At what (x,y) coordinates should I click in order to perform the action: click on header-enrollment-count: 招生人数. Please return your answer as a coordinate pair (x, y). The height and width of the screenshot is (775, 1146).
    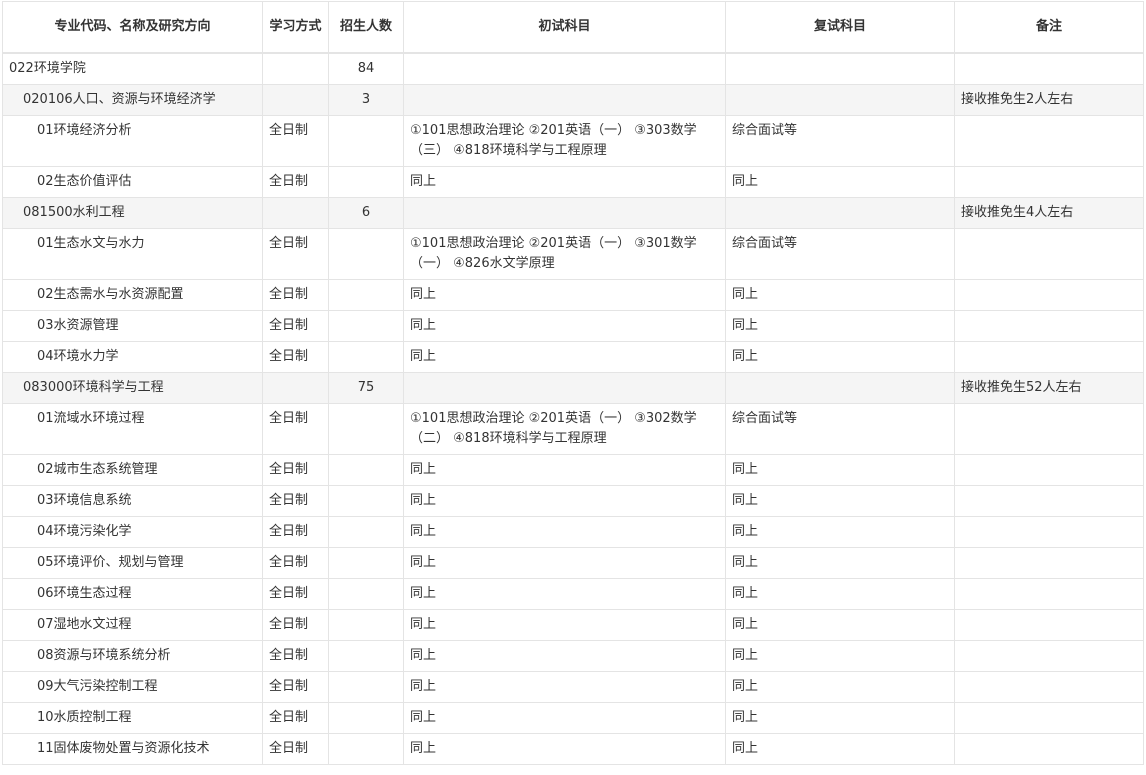
    Looking at the image, I should click on (366, 27).